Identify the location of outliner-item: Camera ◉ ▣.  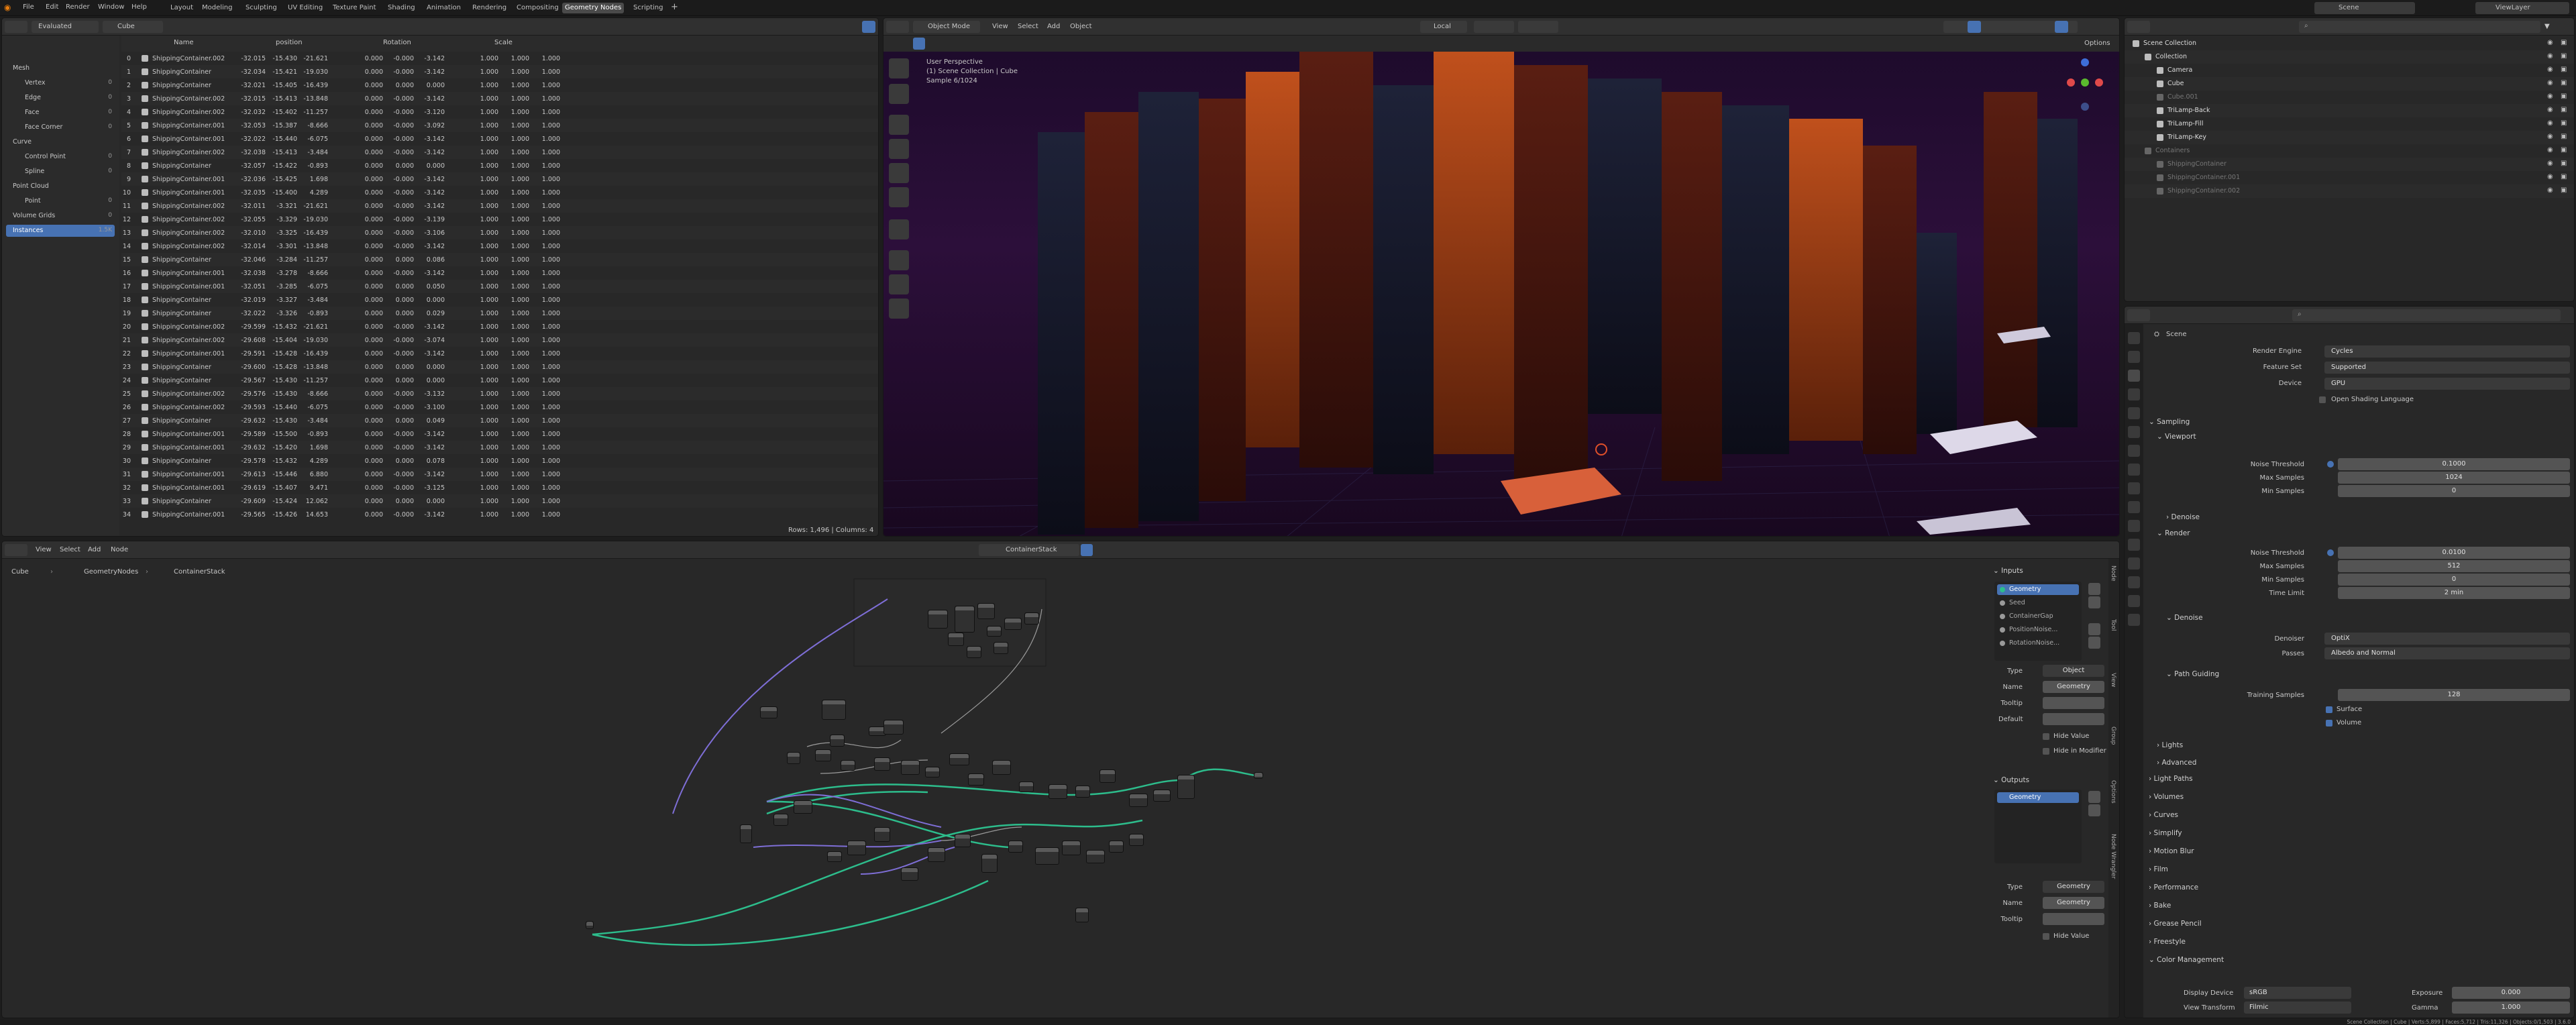
(2349, 70).